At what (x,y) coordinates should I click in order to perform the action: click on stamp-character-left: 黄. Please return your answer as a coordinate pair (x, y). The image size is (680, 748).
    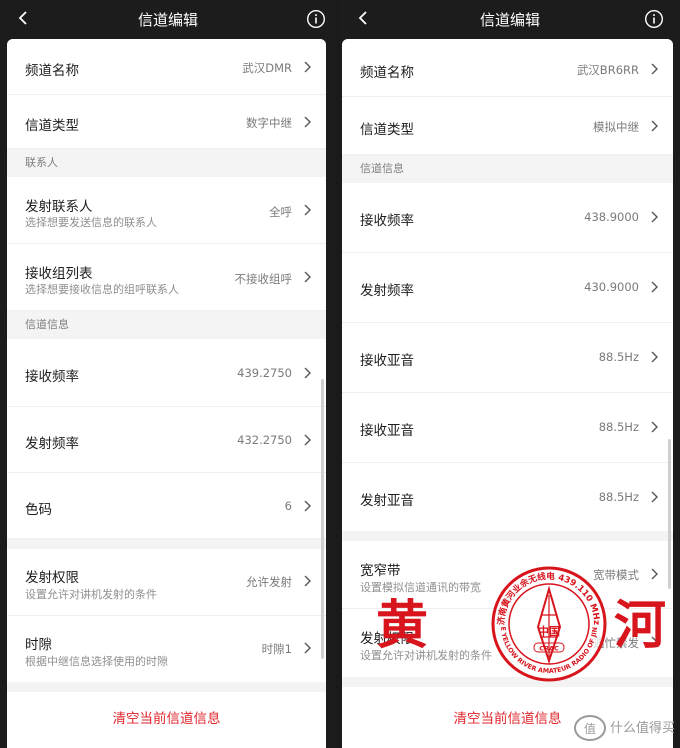
    Looking at the image, I should click on (402, 625).